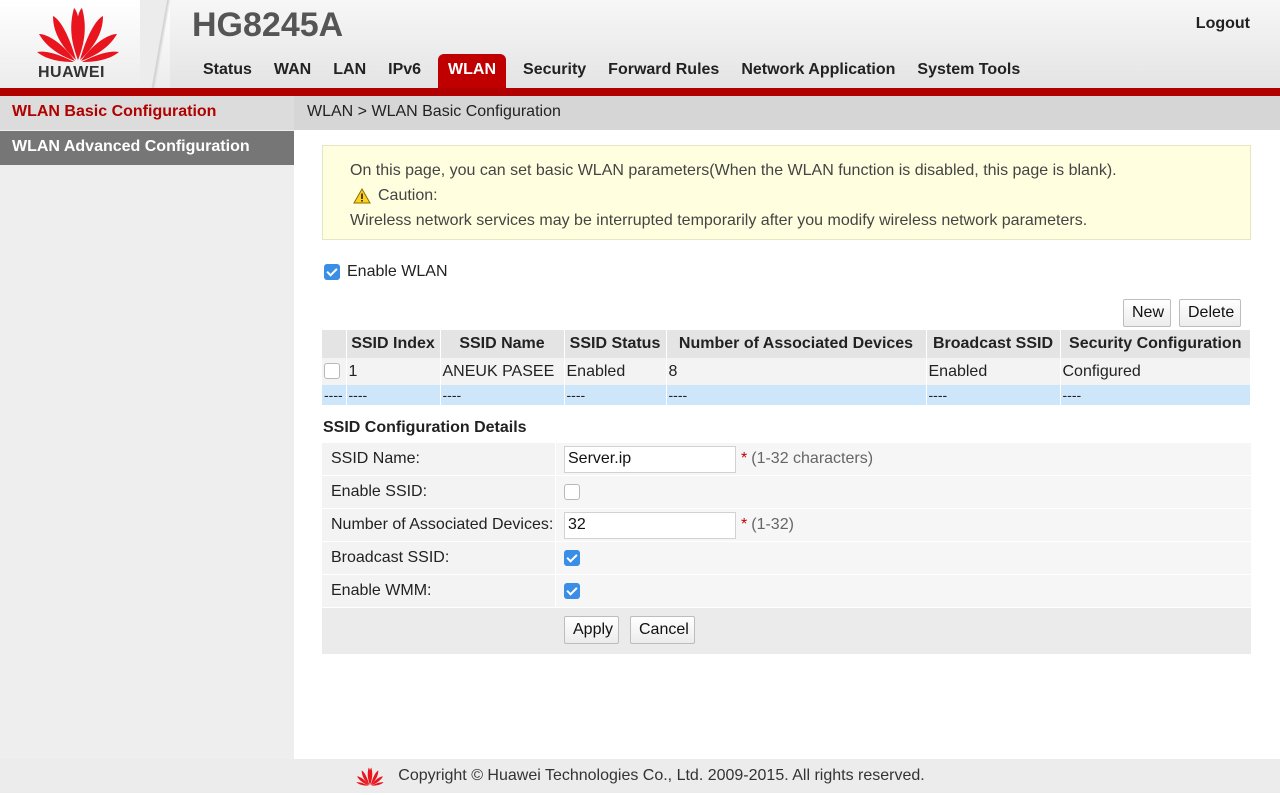  I want to click on form-row-broadcast-ssid: Broadcast SSID:, so click(786, 558).